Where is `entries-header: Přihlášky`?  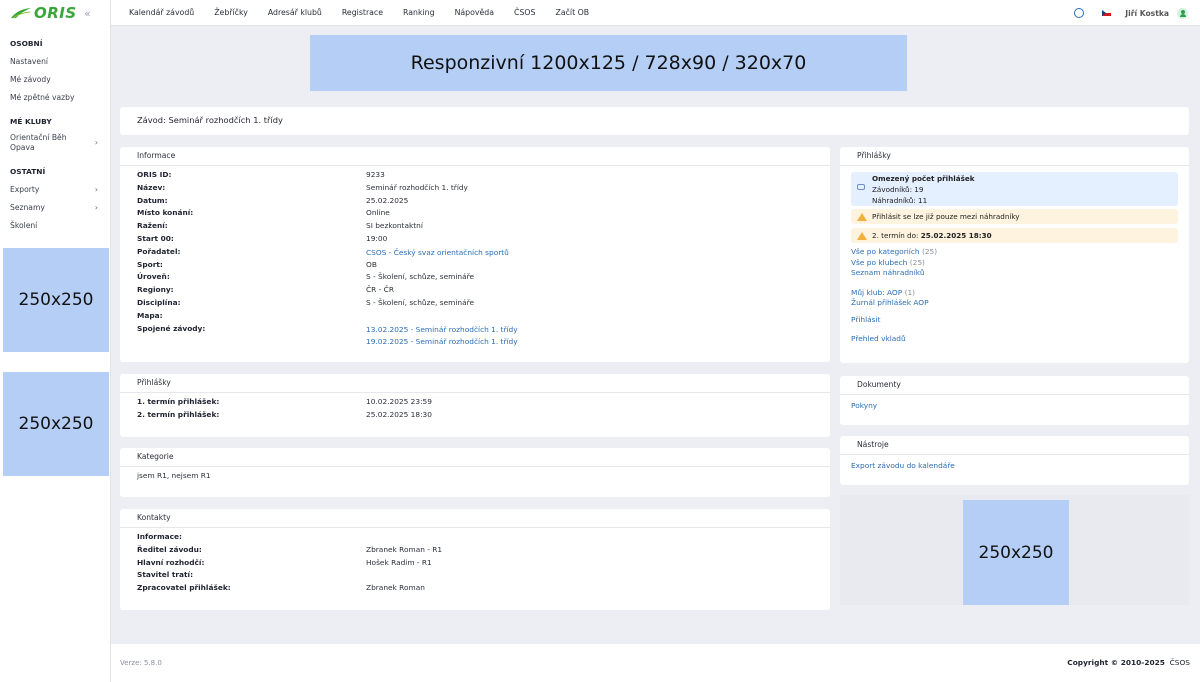 entries-header: Přihlášky is located at coordinates (1014, 156).